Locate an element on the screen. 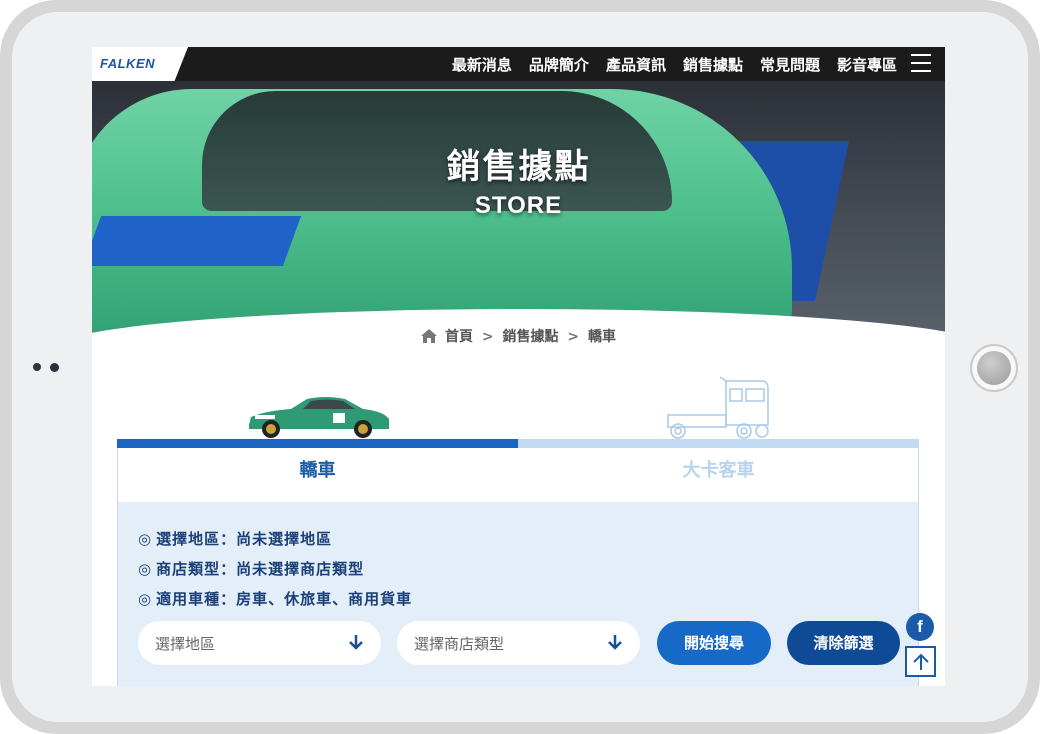 Image resolution: width=1040 pixels, height=734 pixels. hero-title-chinese: 銷售據點 is located at coordinates (518, 167).